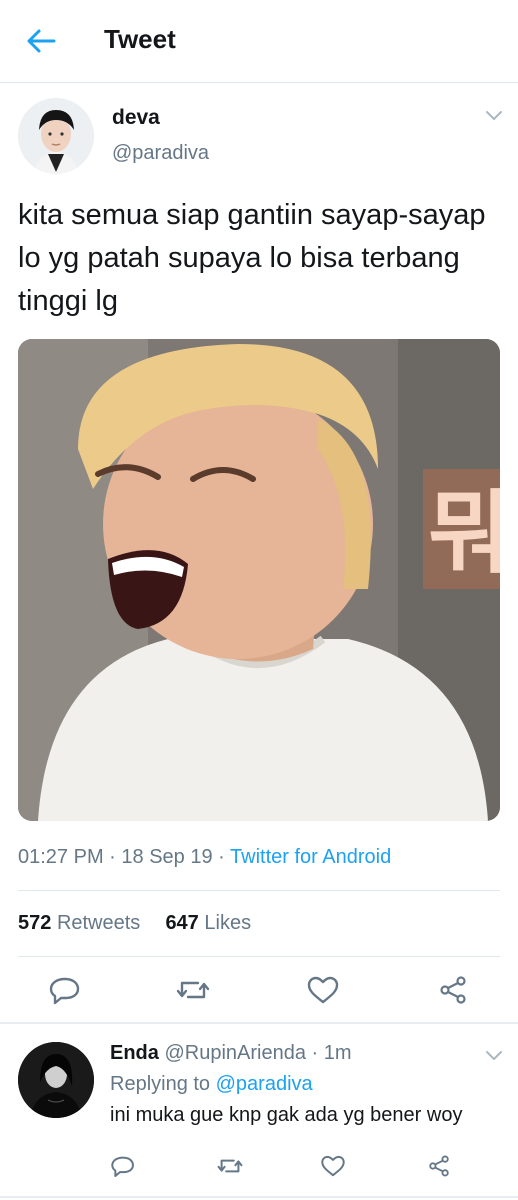 Image resolution: width=518 pixels, height=1200 pixels. I want to click on reply-text: ini muka gue knp gak ada yg bener woy, so click(286, 1115).